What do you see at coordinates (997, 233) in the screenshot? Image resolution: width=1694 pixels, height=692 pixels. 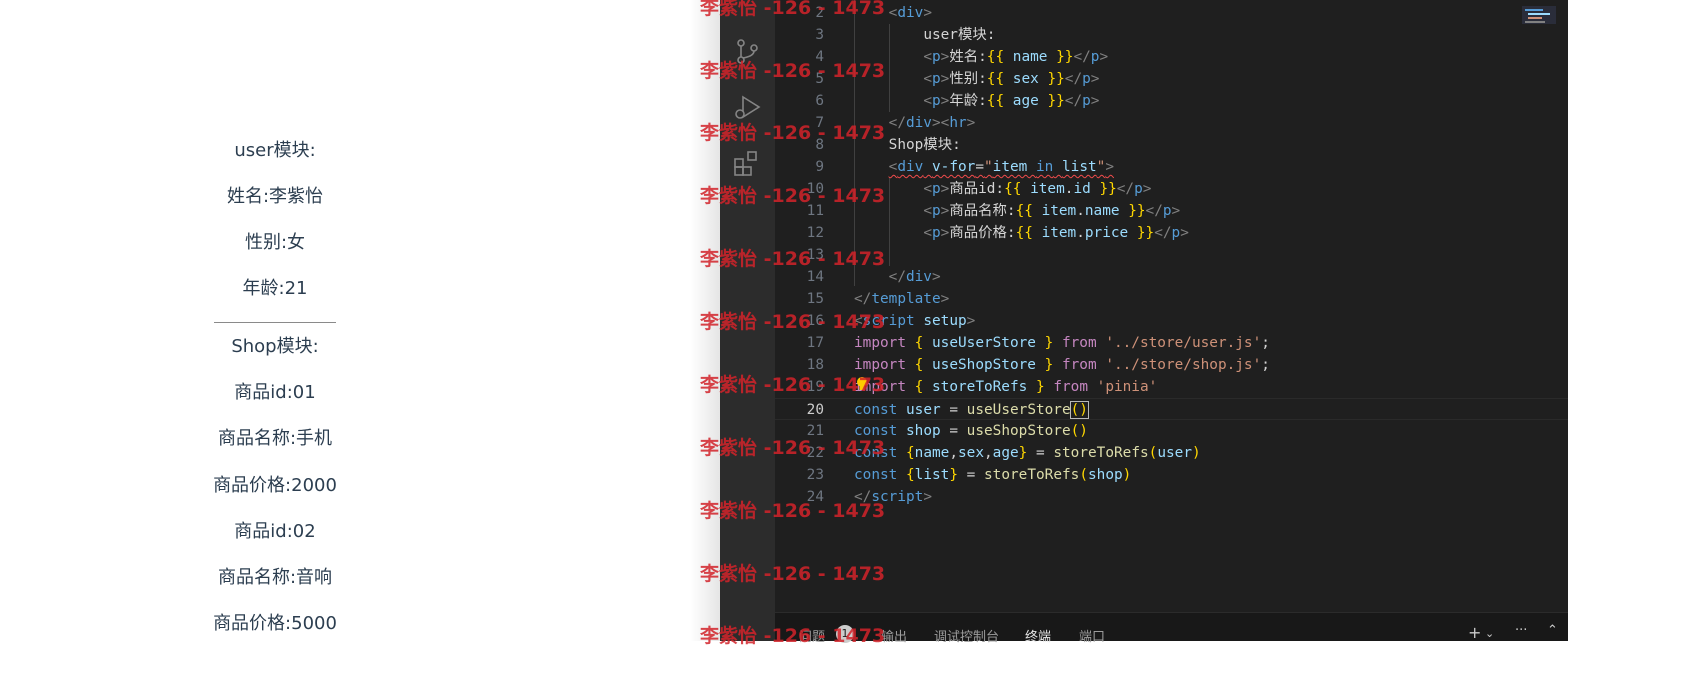 I see `code-line: 12 <p>商品价格:{{ item.price }}</p>` at bounding box center [997, 233].